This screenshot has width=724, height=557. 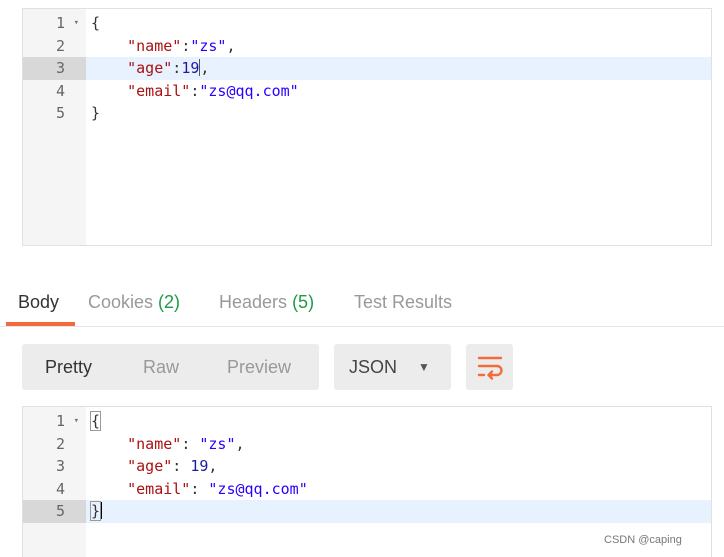 I want to click on chevron-down-icon: ▼, so click(x=424, y=367).